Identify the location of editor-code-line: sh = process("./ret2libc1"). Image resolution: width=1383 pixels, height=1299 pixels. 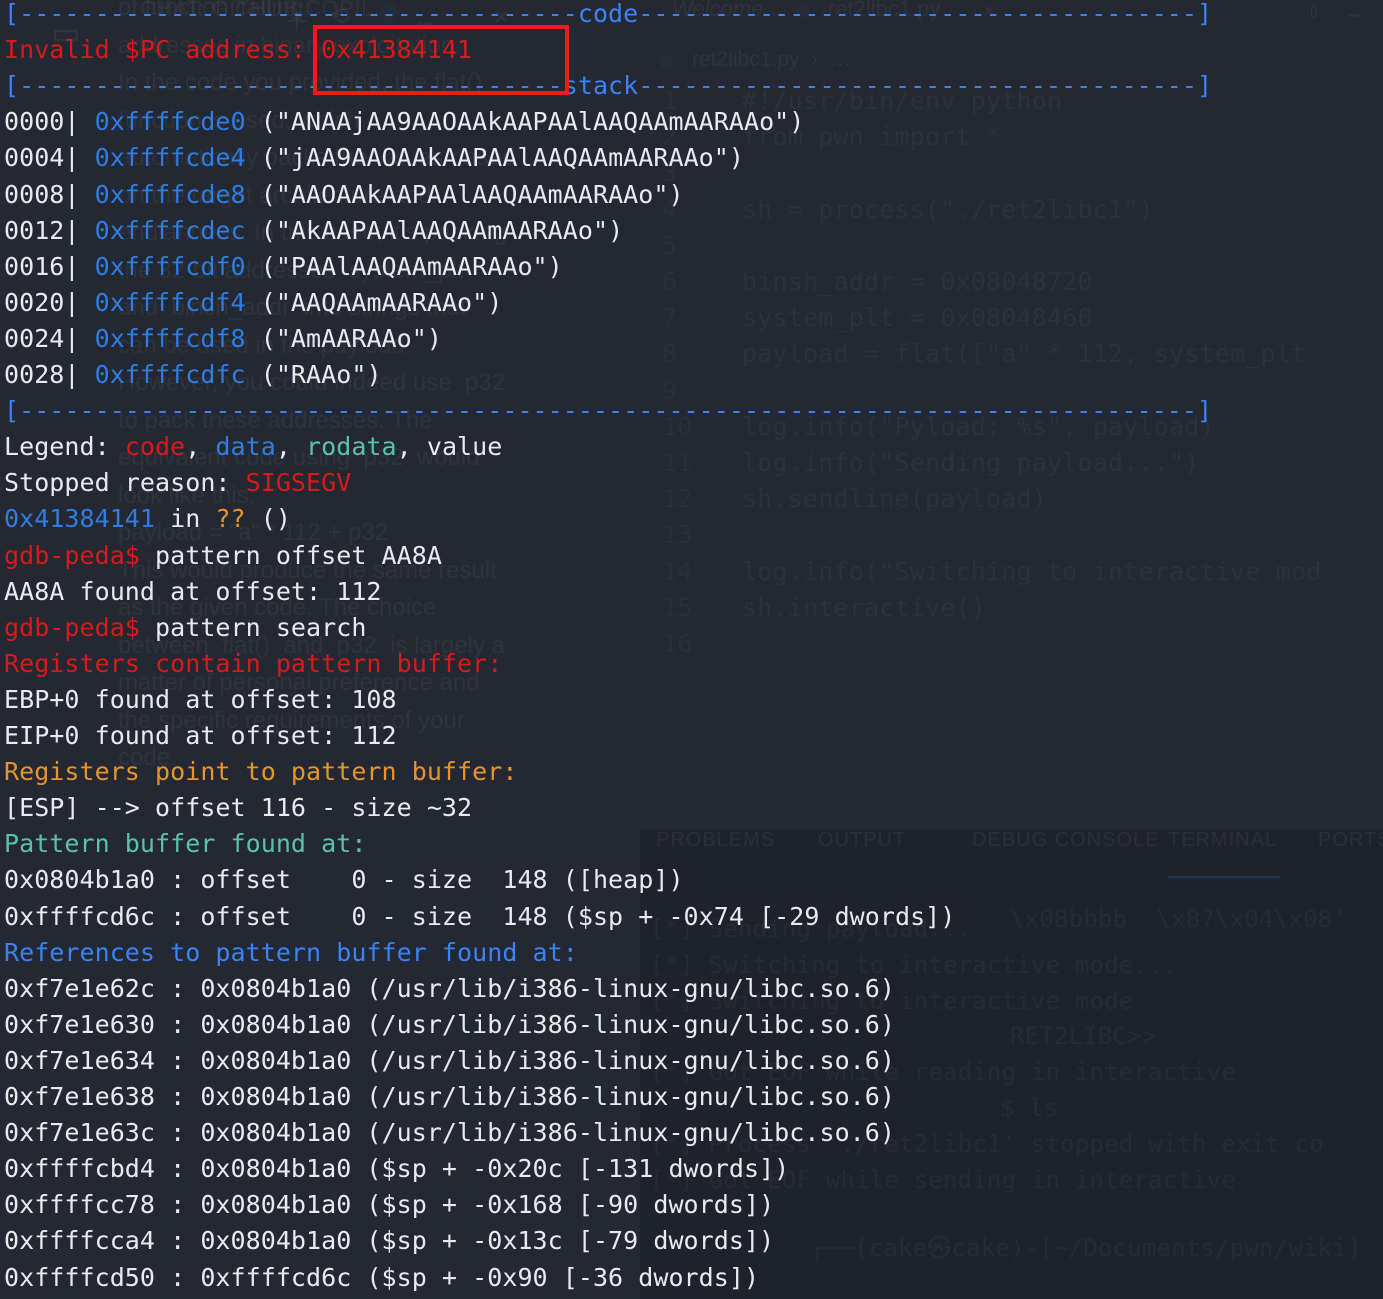
(948, 209).